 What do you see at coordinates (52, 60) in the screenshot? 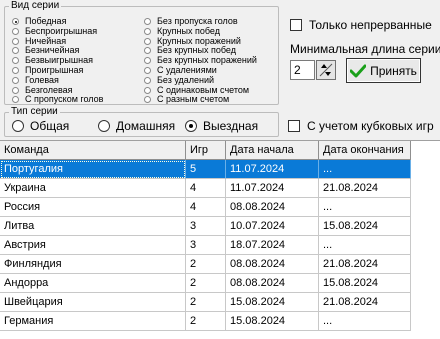
I see `series-type-left-radio: Безвыигрышная` at bounding box center [52, 60].